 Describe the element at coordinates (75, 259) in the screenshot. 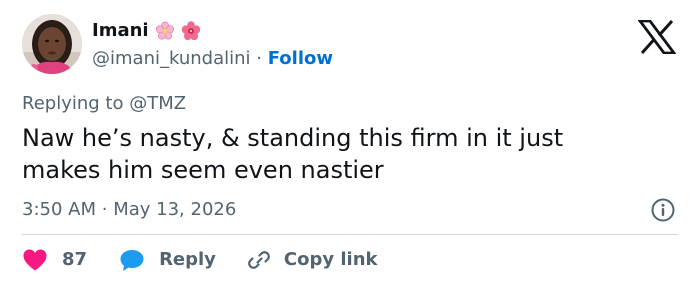

I see `like-count: 87` at that location.